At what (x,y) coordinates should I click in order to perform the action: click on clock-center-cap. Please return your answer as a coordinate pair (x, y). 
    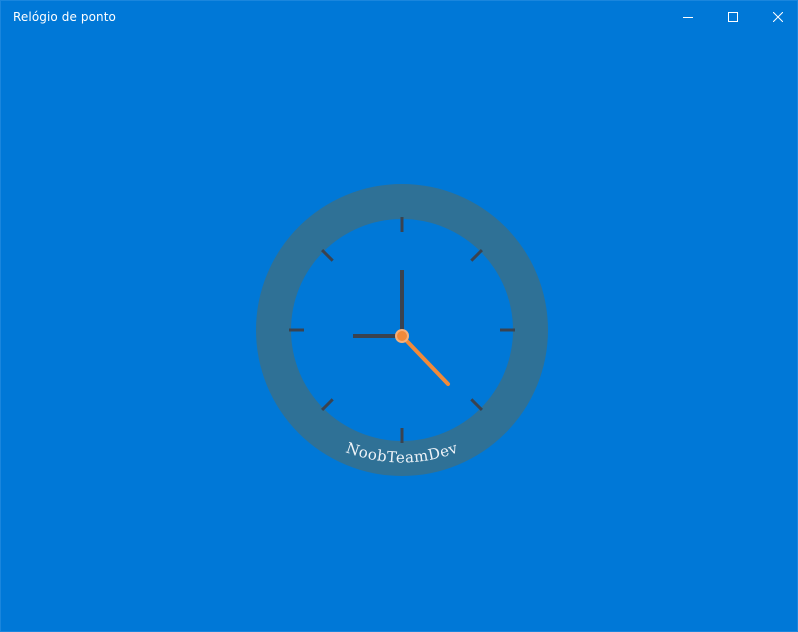
    Looking at the image, I should click on (402, 336).